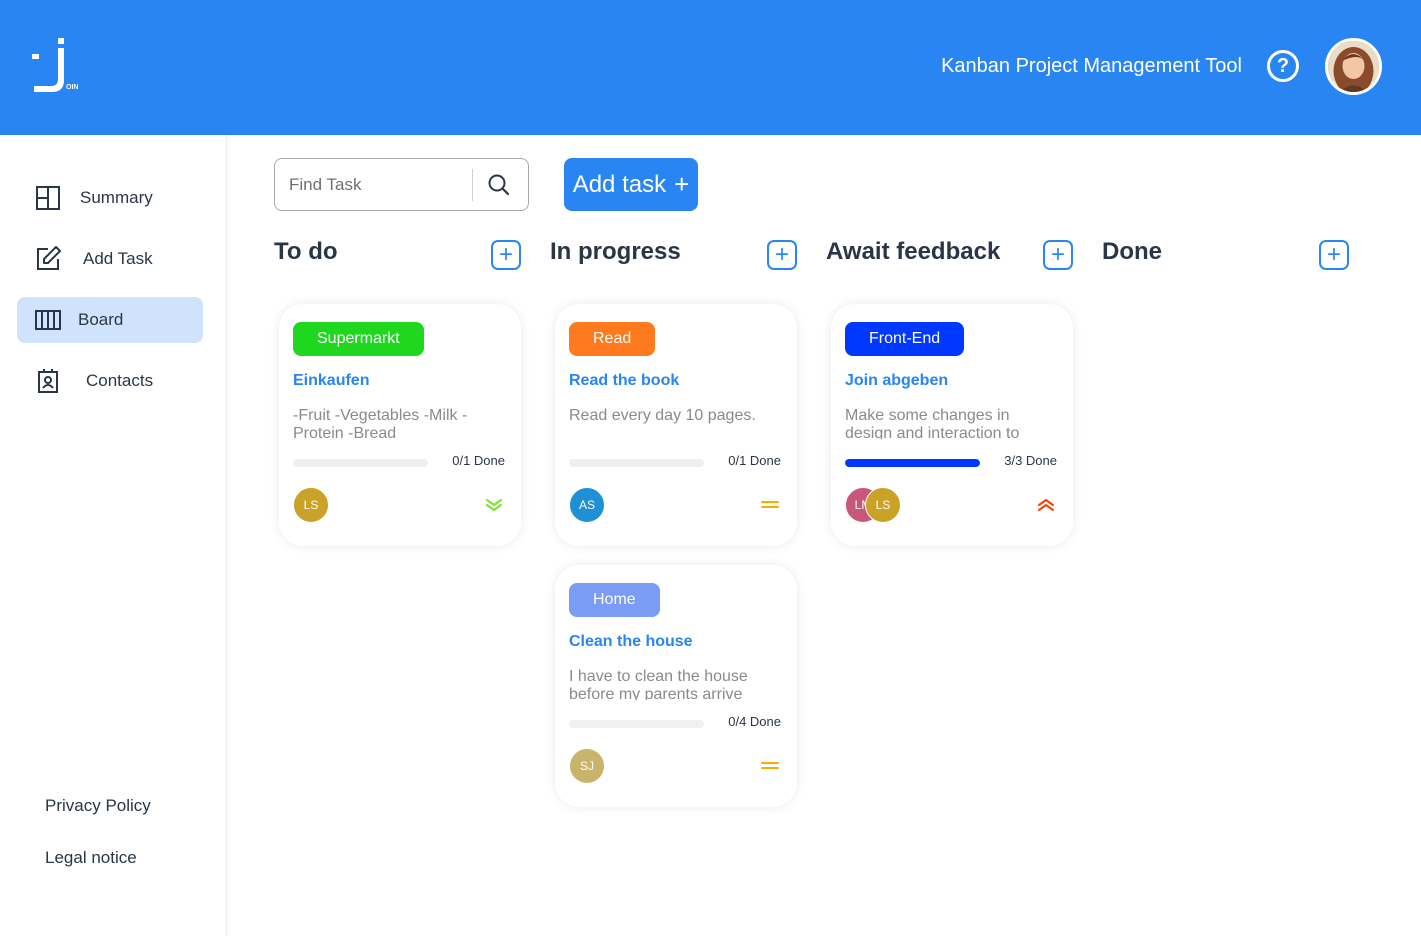  Describe the element at coordinates (897, 380) in the screenshot. I see `task-title: Join abgeben` at that location.